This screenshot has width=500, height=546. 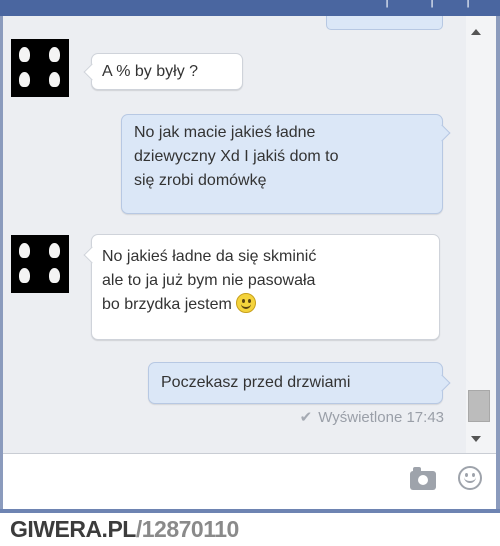 What do you see at coordinates (167, 304) in the screenshot?
I see `message-text: bo brzydka jestem` at bounding box center [167, 304].